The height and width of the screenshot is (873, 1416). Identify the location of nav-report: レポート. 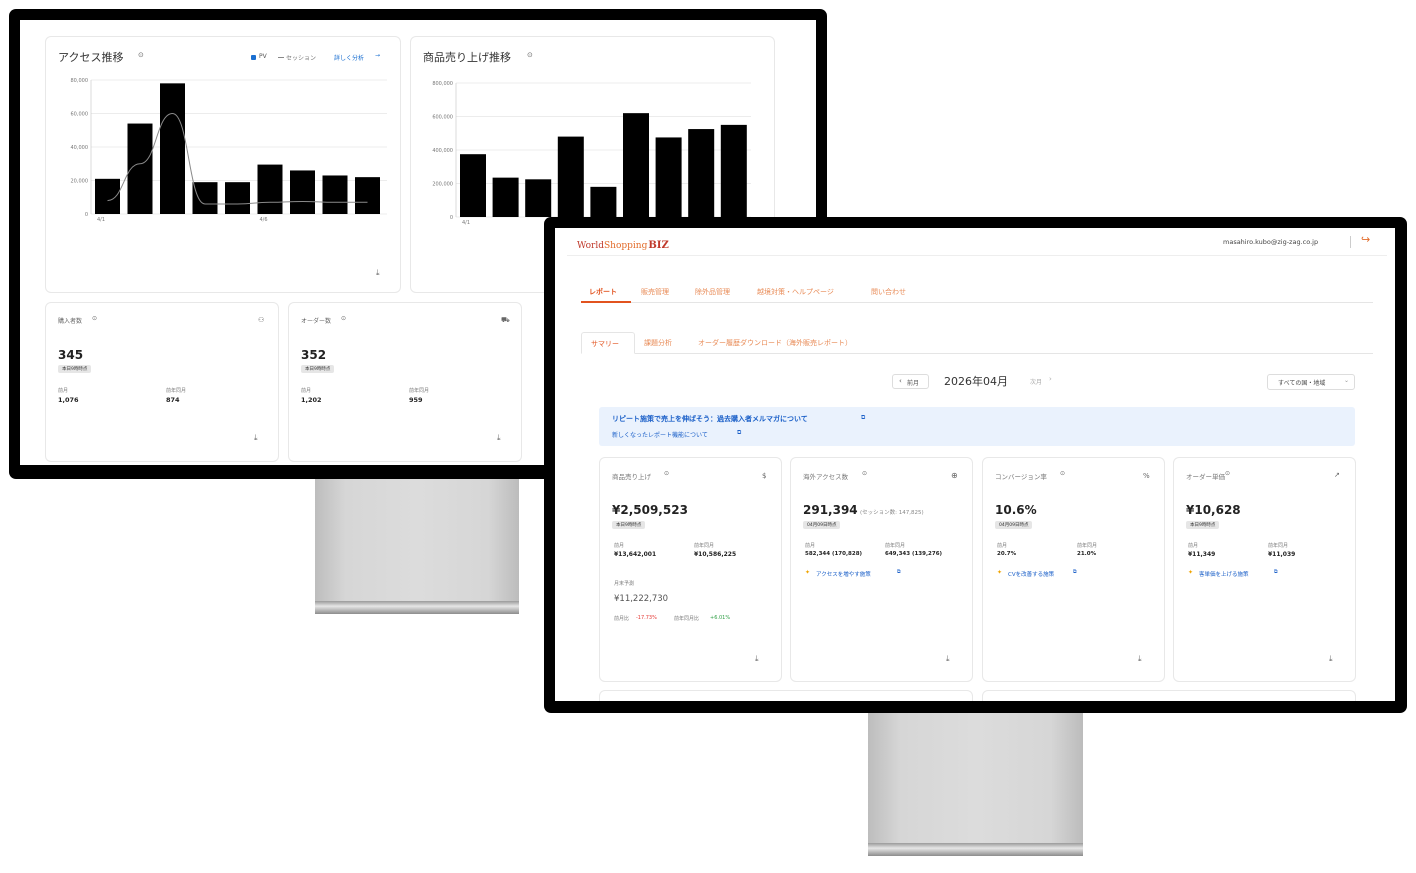
(603, 292).